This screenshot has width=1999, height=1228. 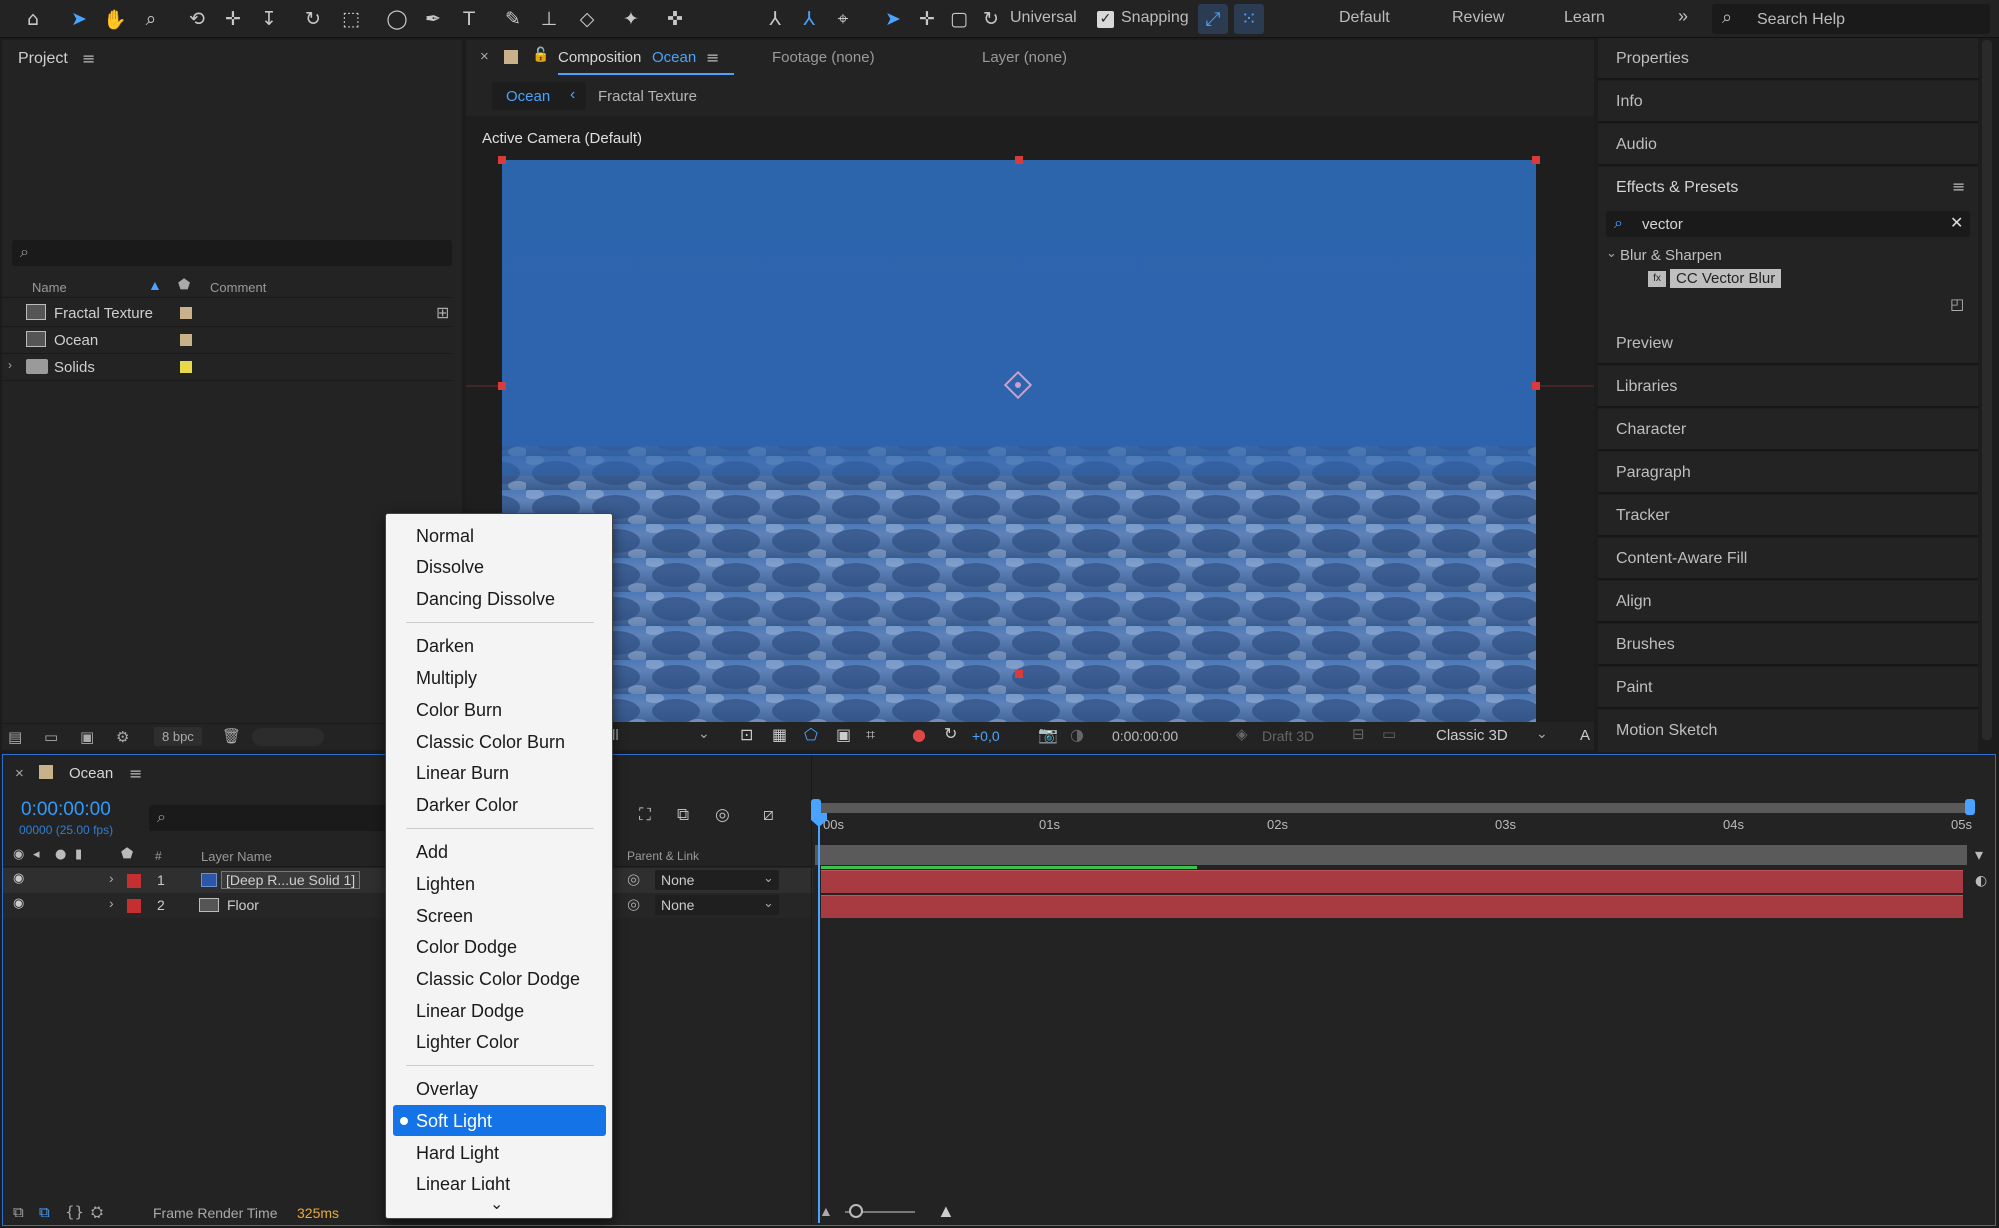 I want to click on snap-grid-icon: ⁙, so click(x=1249, y=19).